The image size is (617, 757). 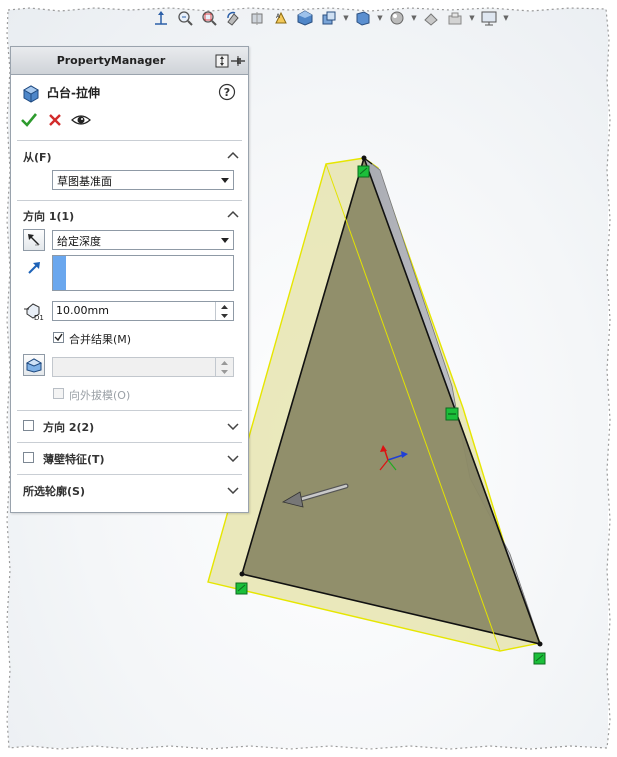 I want to click on draft-outward-label: 向外拔模(O), so click(x=100, y=395).